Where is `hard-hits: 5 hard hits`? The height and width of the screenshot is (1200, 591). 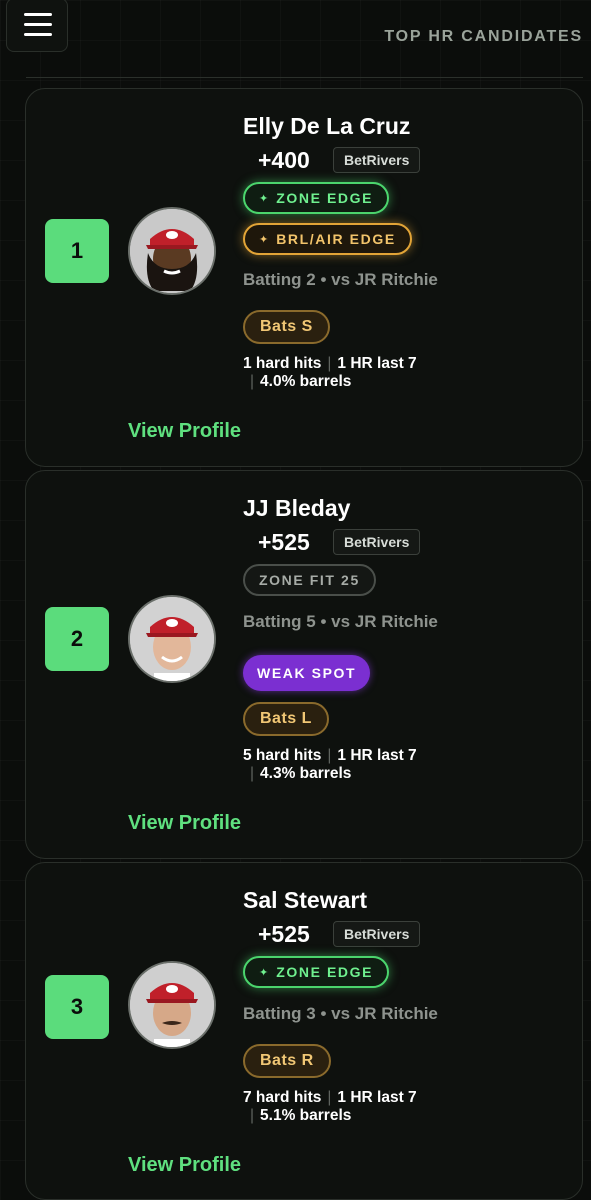
hard-hits: 5 hard hits is located at coordinates (282, 755).